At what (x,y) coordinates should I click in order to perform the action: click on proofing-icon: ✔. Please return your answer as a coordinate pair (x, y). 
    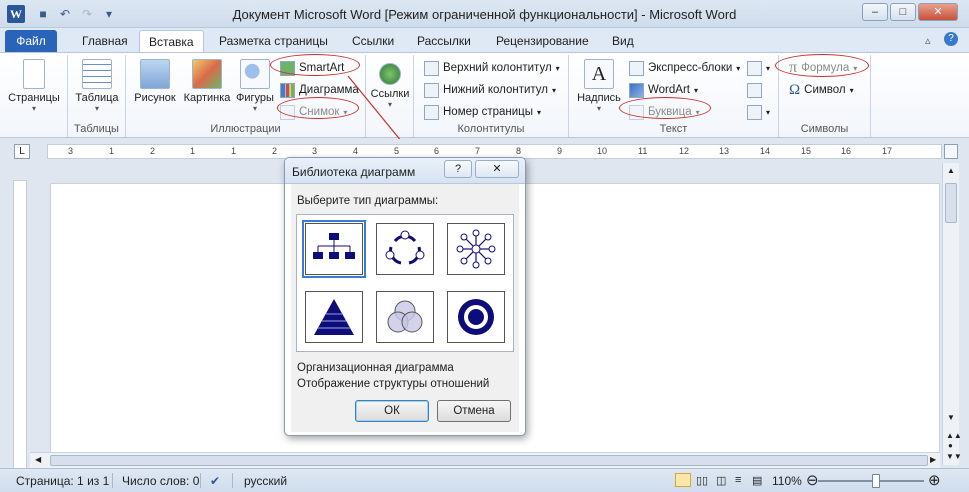
    Looking at the image, I should click on (215, 481).